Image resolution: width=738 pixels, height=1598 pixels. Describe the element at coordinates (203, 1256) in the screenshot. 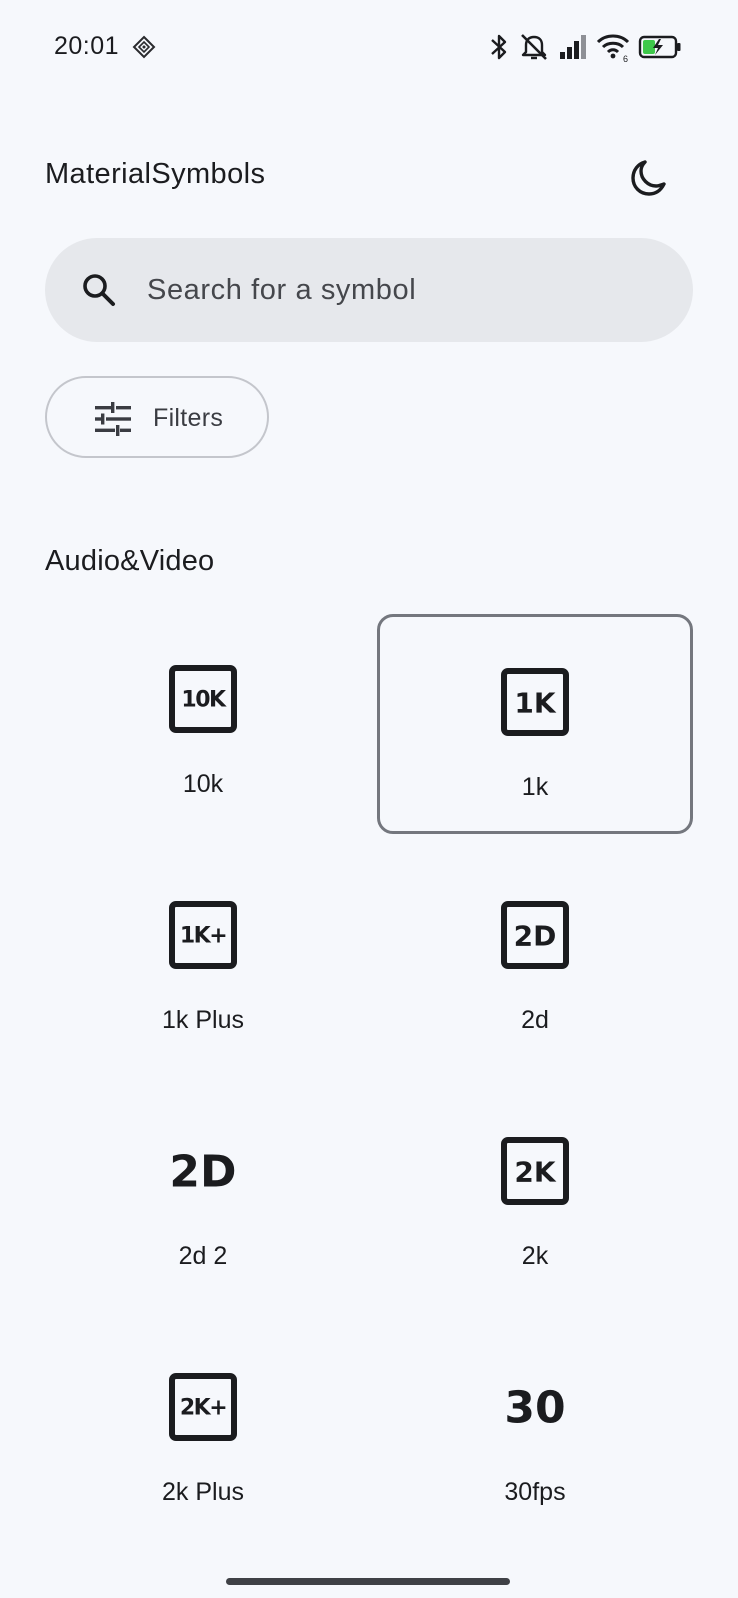

I see `symbol-label: 2d 2` at that location.